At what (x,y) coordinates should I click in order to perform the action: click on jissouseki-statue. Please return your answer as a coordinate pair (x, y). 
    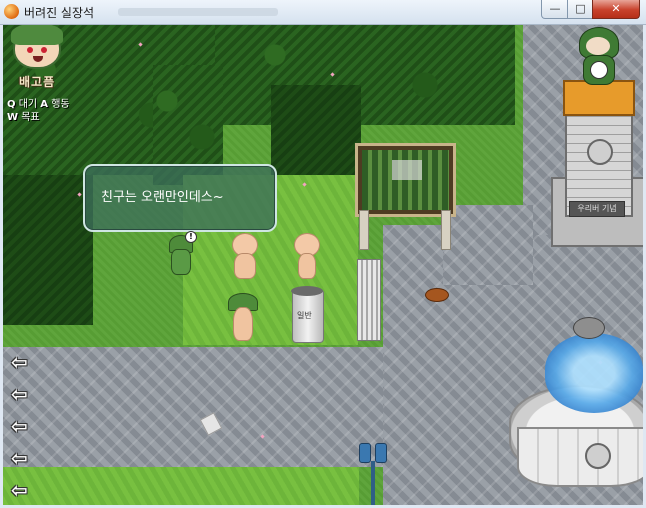
    Looking at the image, I should click on (598, 56).